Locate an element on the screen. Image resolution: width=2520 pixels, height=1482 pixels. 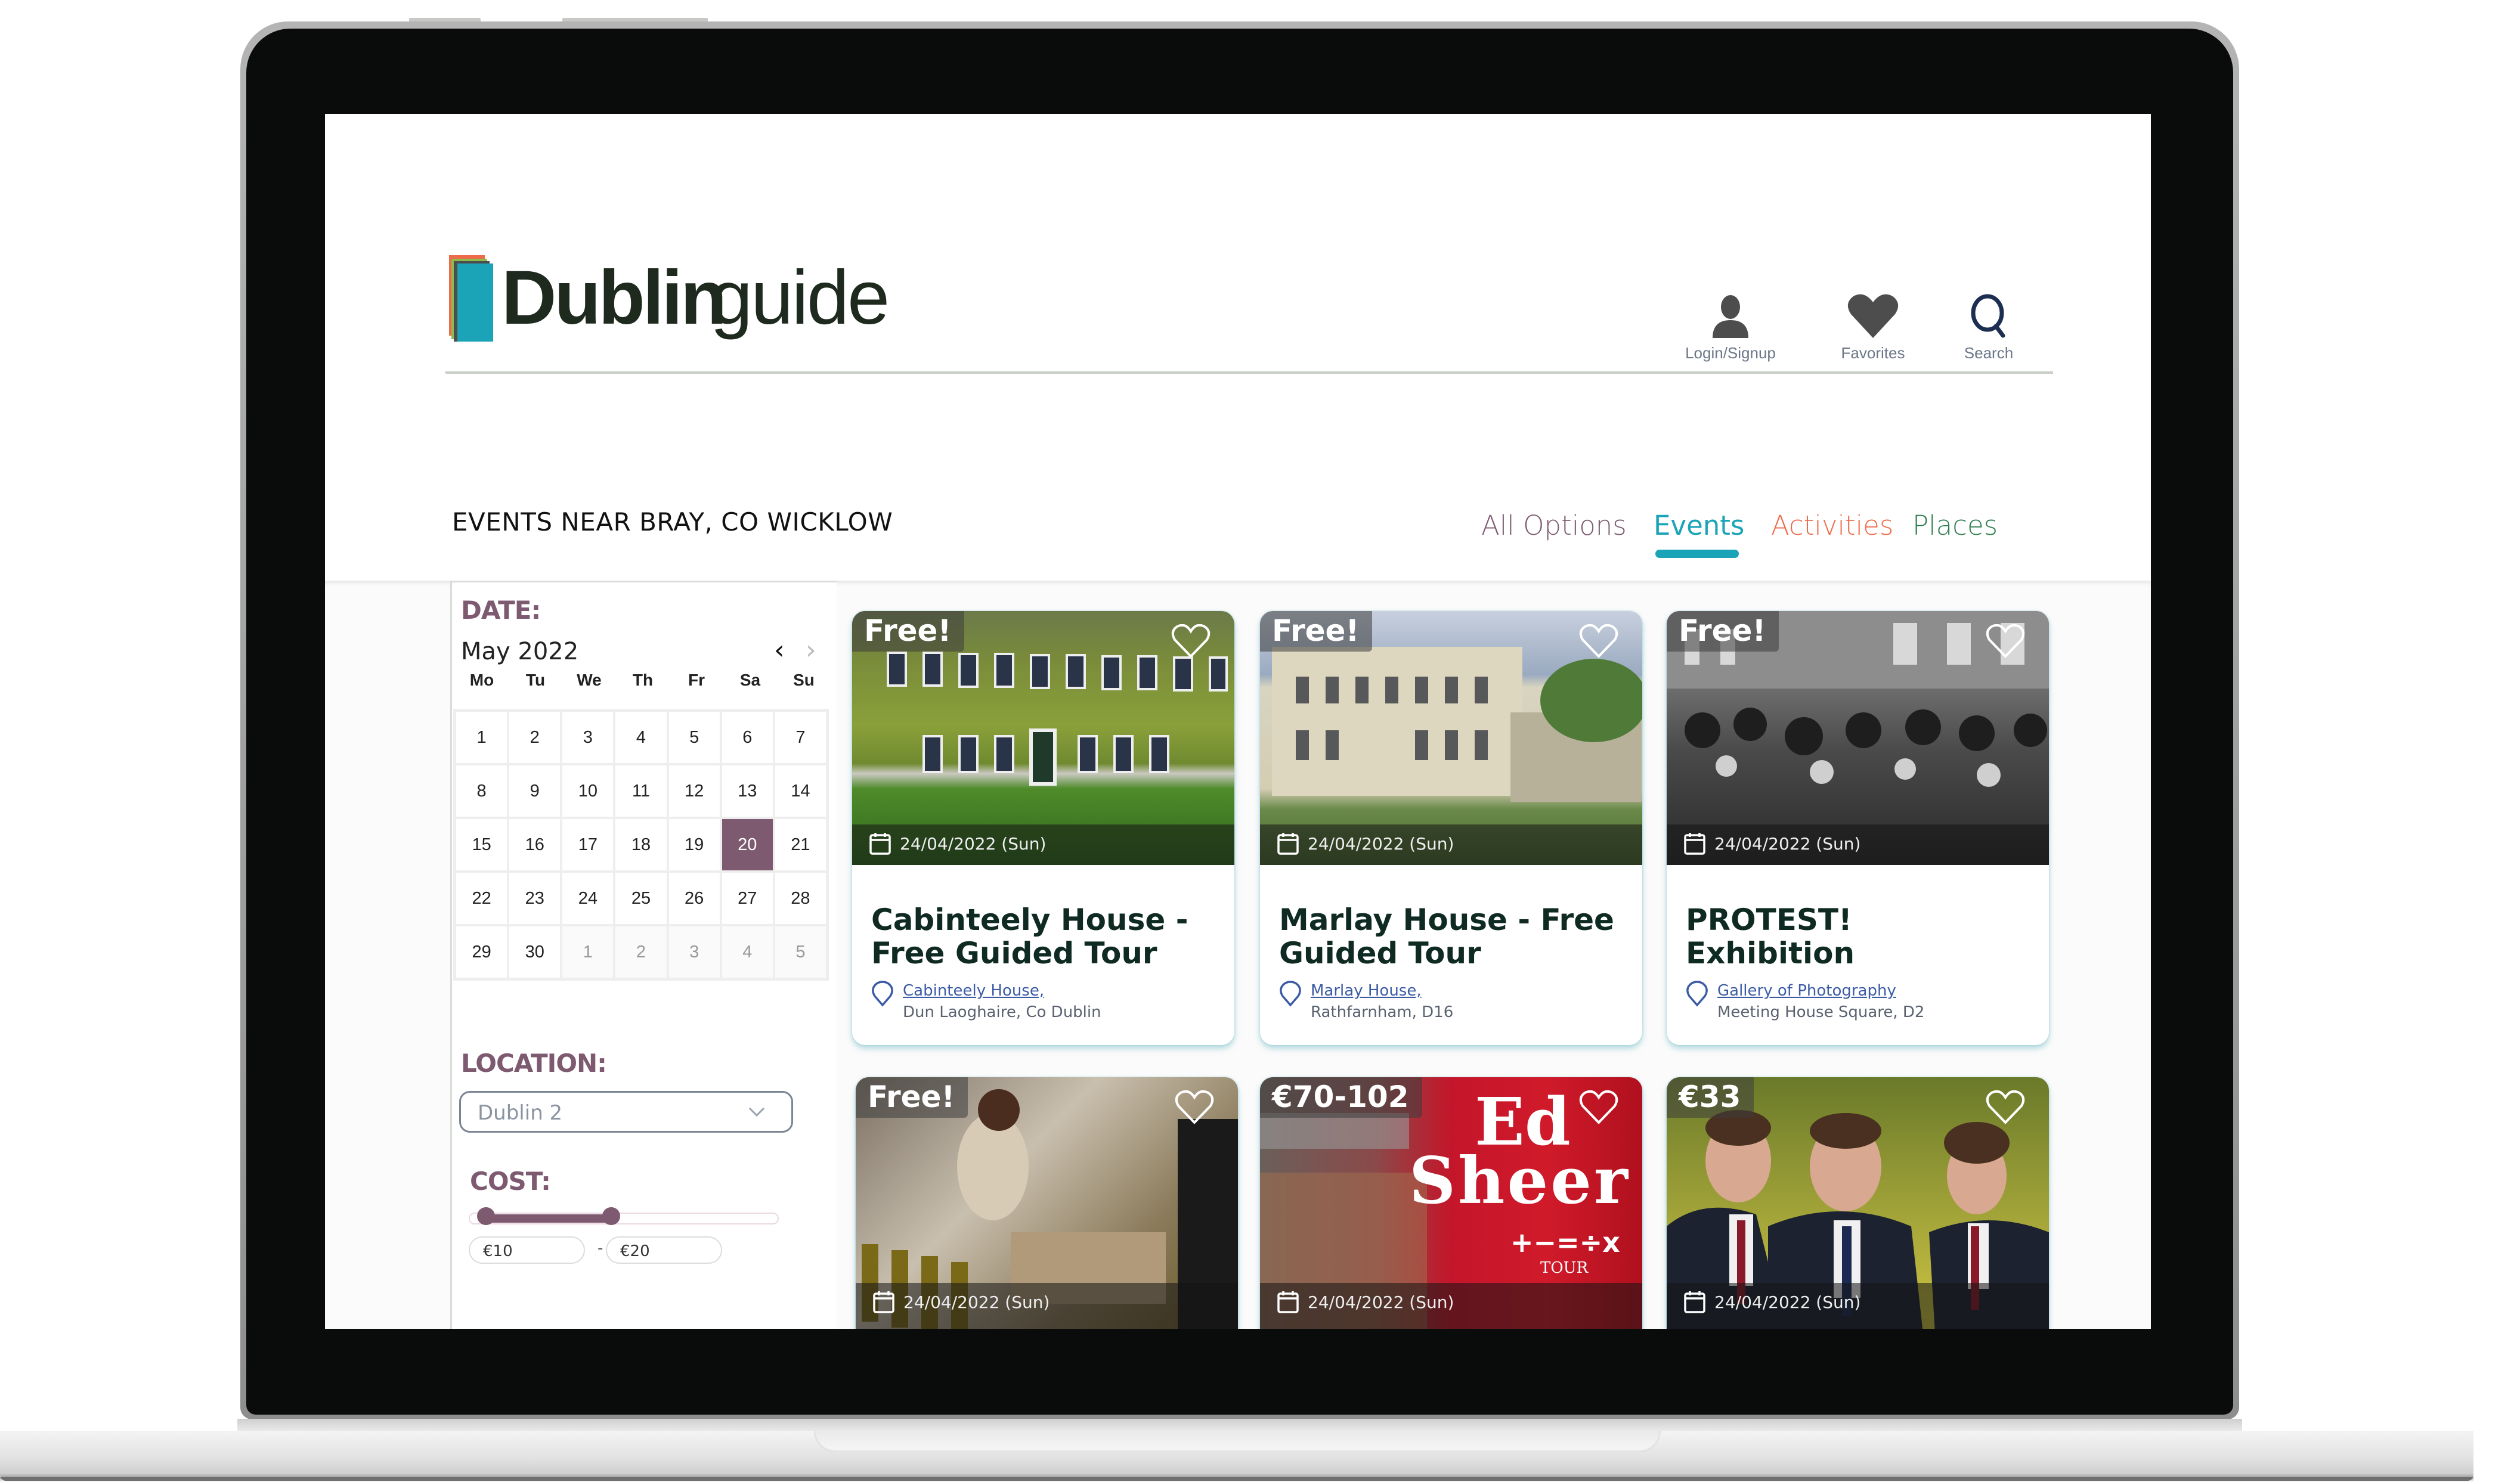
favorites-button: Favorites is located at coordinates (1873, 331).